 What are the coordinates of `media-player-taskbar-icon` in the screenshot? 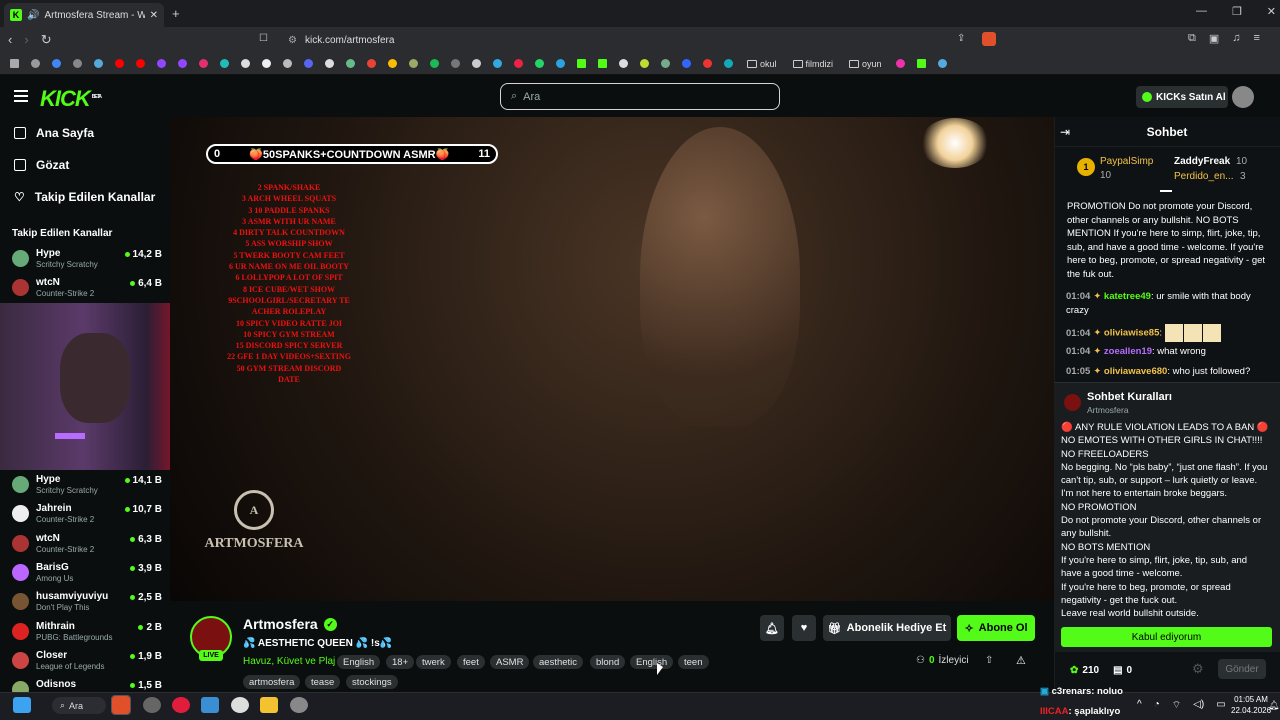 It's located at (181, 705).